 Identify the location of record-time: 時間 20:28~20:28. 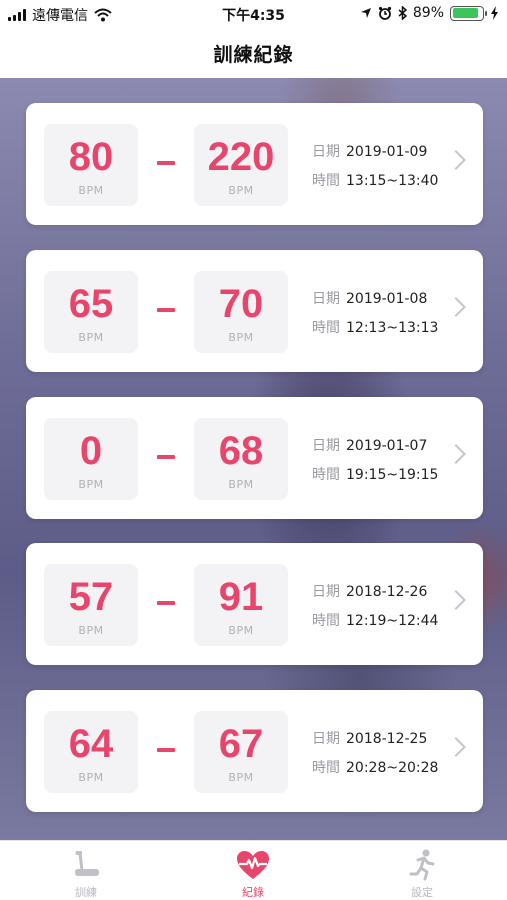
(375, 767).